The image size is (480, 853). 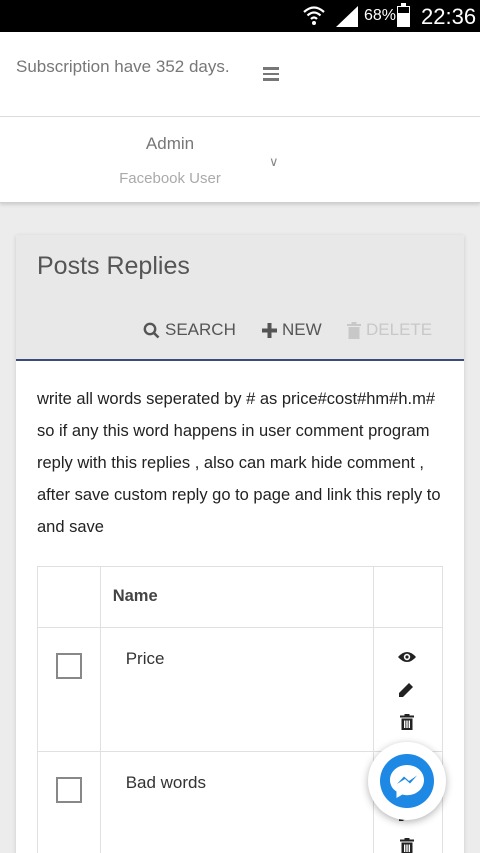 I want to click on user-role: Facebook User, so click(x=170, y=178).